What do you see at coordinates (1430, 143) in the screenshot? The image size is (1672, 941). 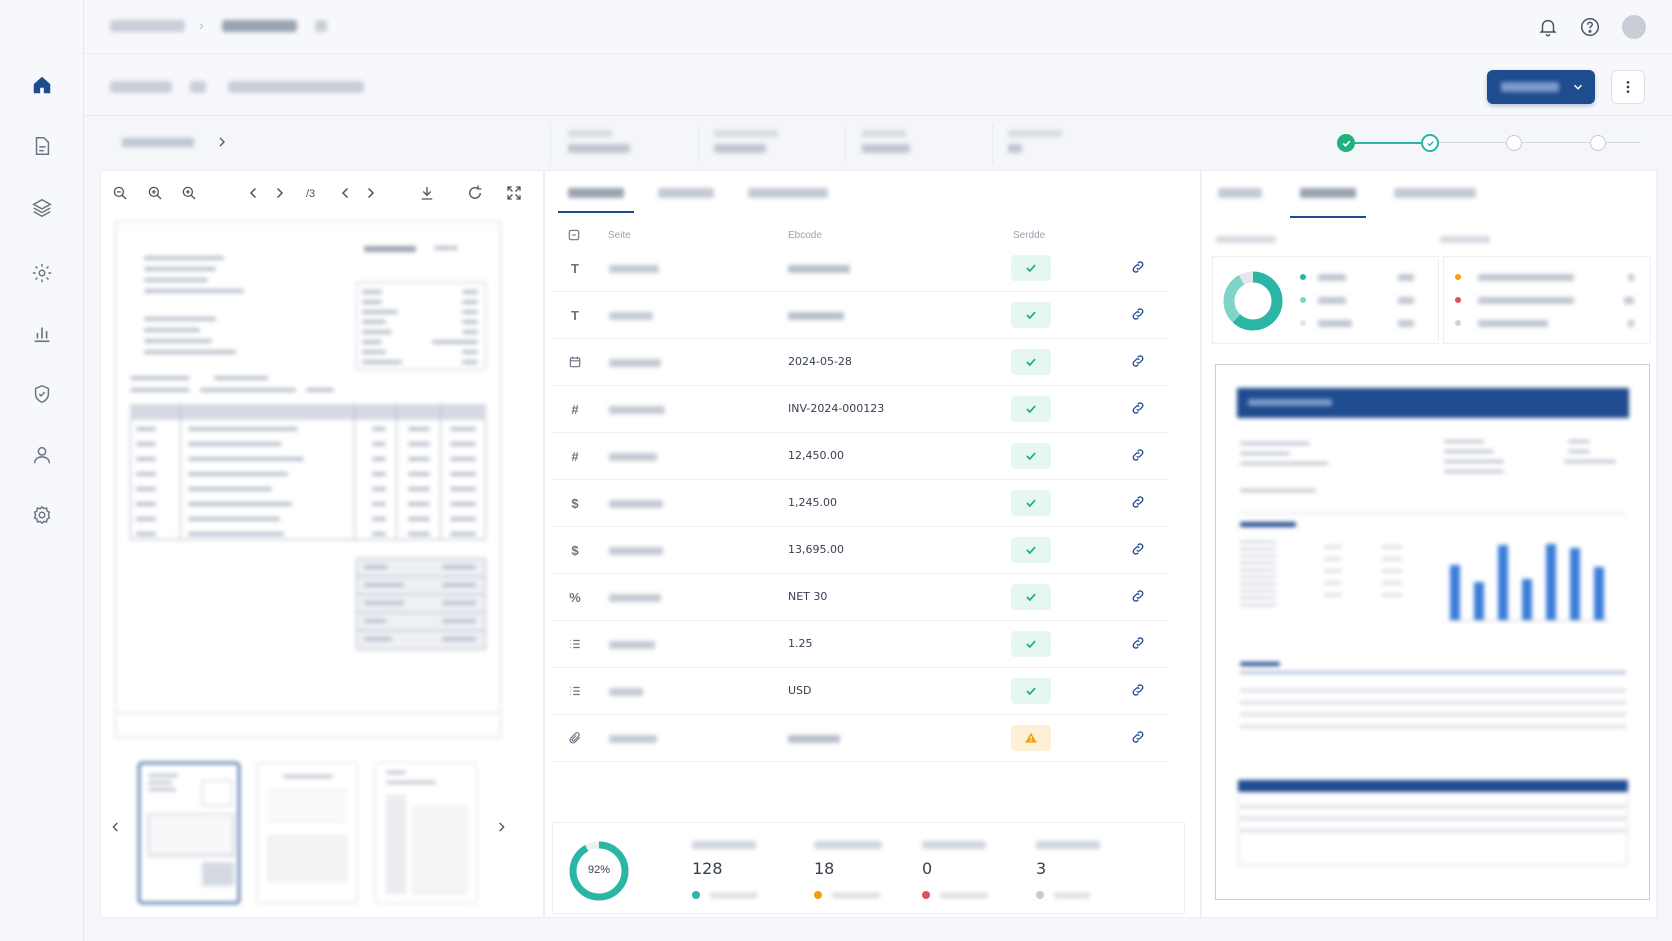 I see `step-2-current` at bounding box center [1430, 143].